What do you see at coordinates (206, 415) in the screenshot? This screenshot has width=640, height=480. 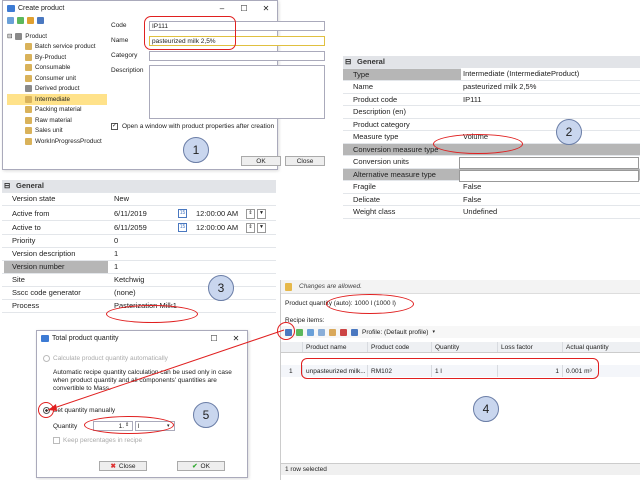 I see `callout-5: 5` at bounding box center [206, 415].